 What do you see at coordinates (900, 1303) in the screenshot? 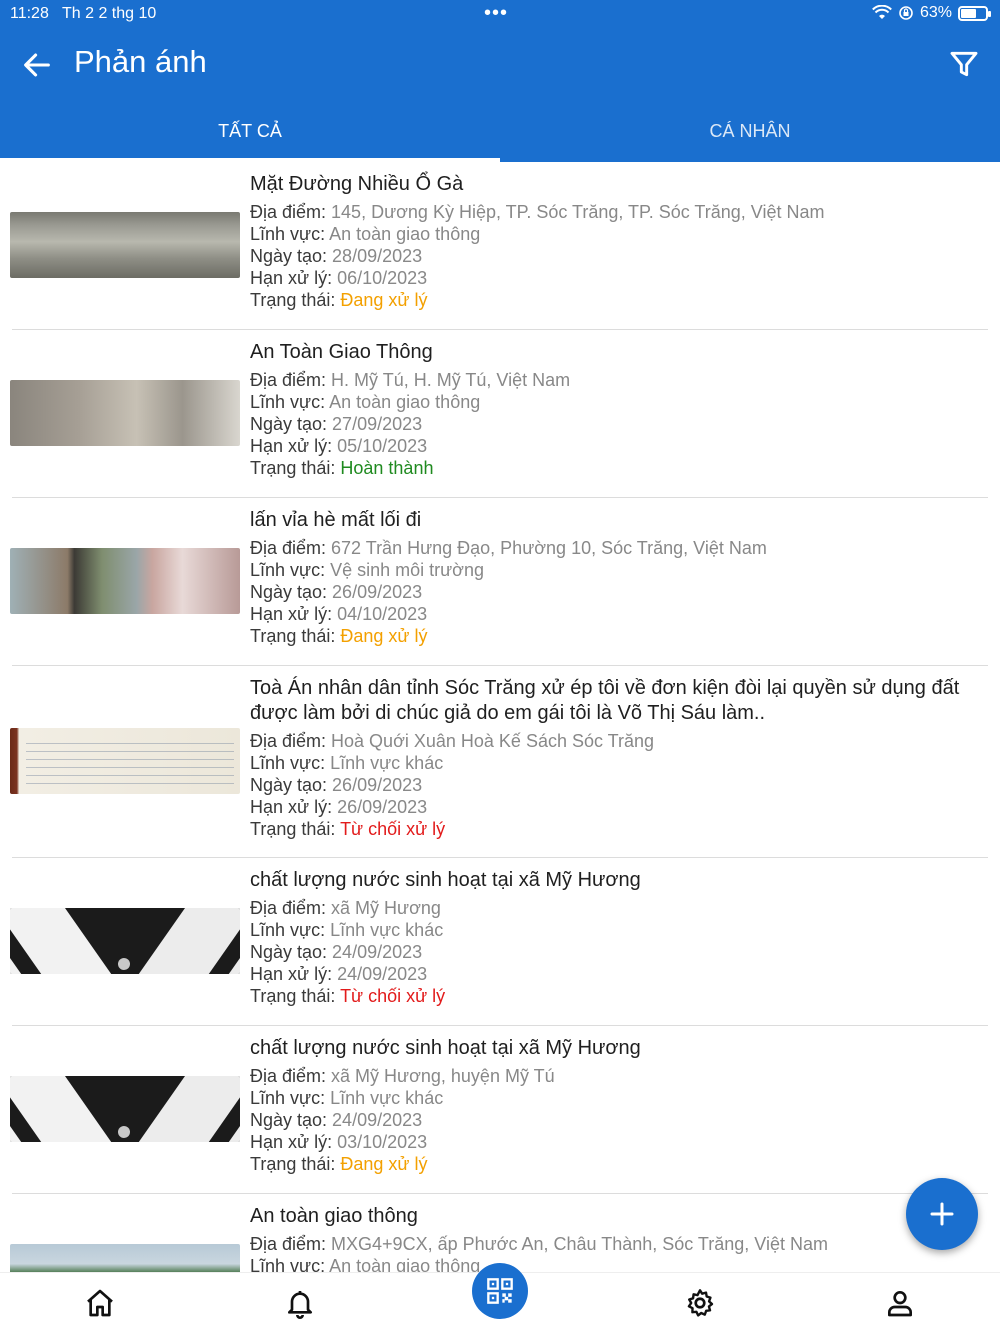
I see `user-icon` at bounding box center [900, 1303].